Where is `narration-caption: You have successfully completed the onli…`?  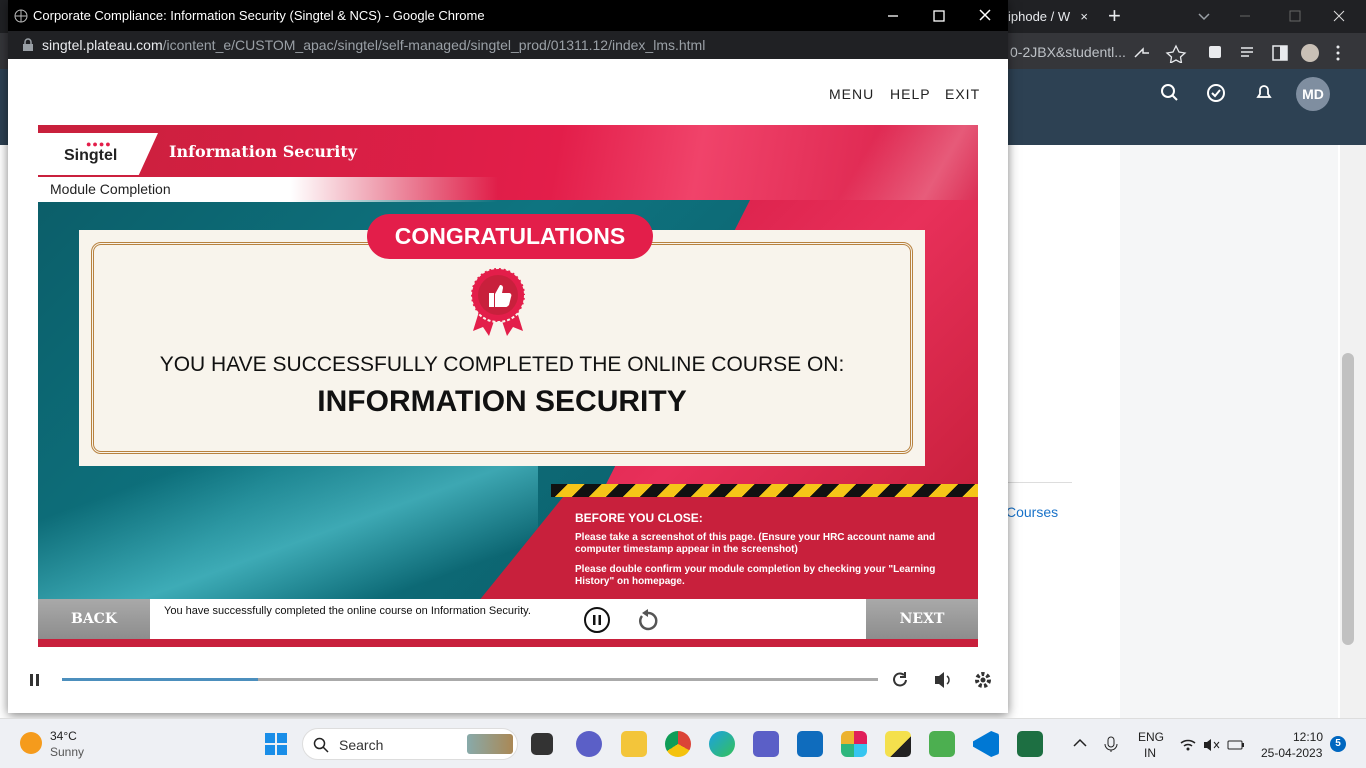 narration-caption: You have successfully completed the onli… is located at coordinates (347, 611).